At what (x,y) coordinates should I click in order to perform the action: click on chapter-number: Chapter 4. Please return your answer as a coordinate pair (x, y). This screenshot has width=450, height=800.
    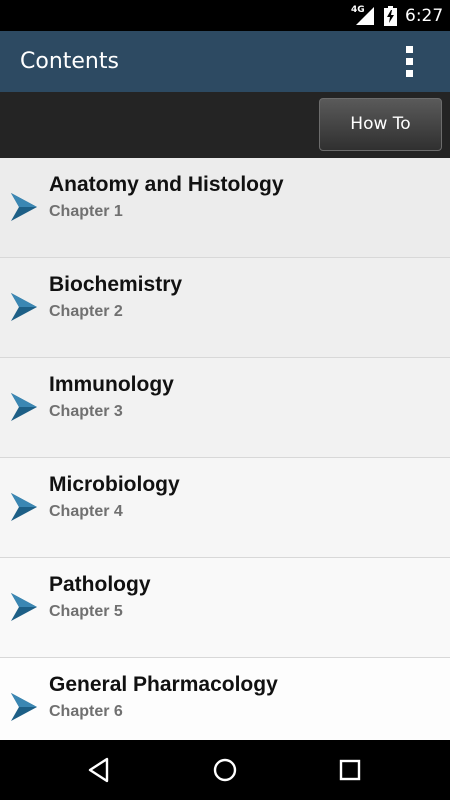
    Looking at the image, I should click on (86, 511).